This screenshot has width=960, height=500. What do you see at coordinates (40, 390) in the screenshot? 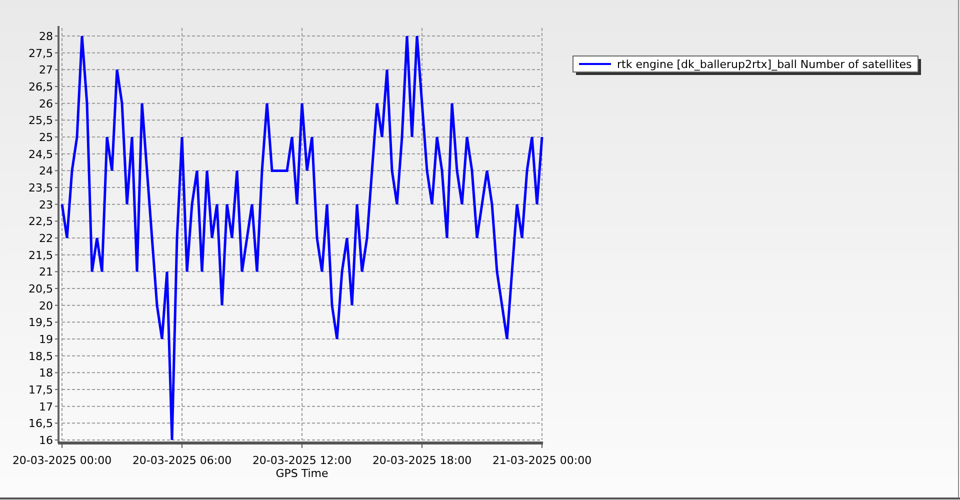
I see `y-tick-label: 17,5` at bounding box center [40, 390].